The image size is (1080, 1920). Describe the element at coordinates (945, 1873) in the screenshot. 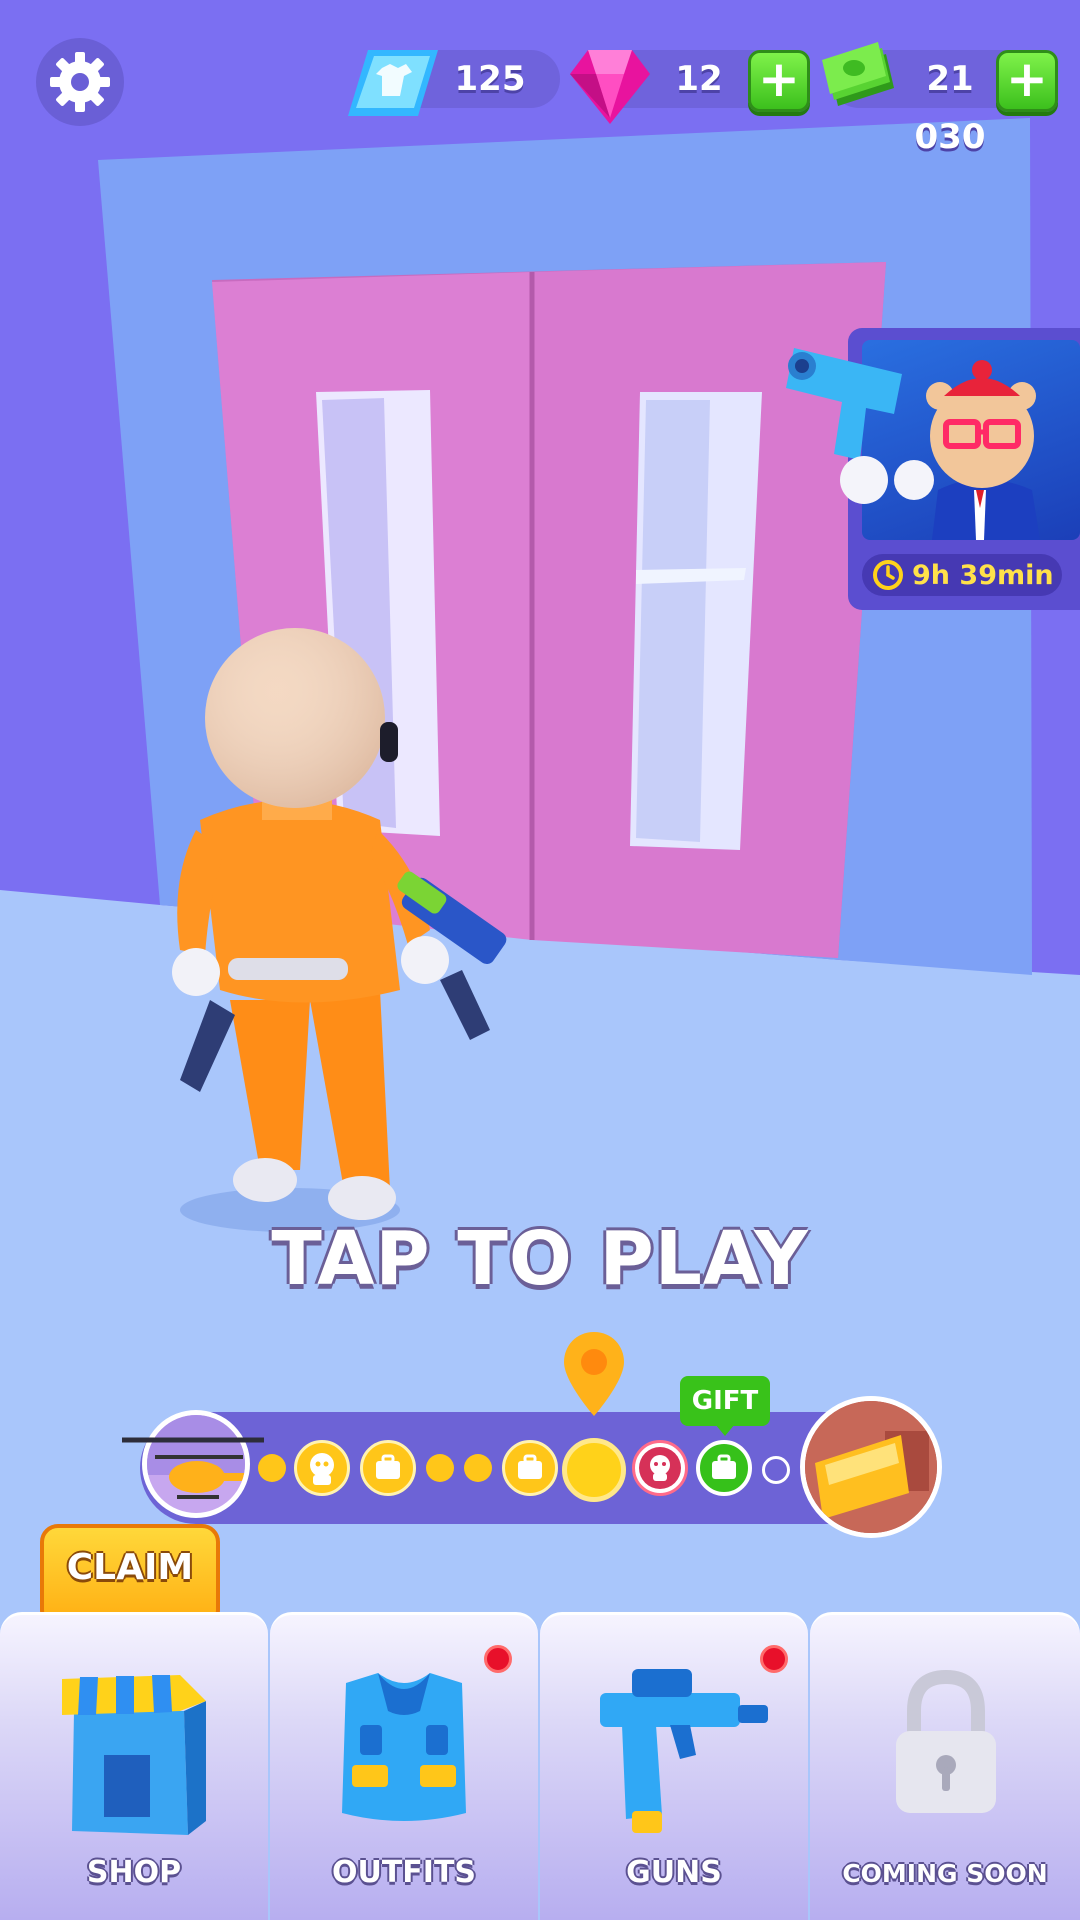

I see `tab-coming-soon-label: COMING SOON` at that location.